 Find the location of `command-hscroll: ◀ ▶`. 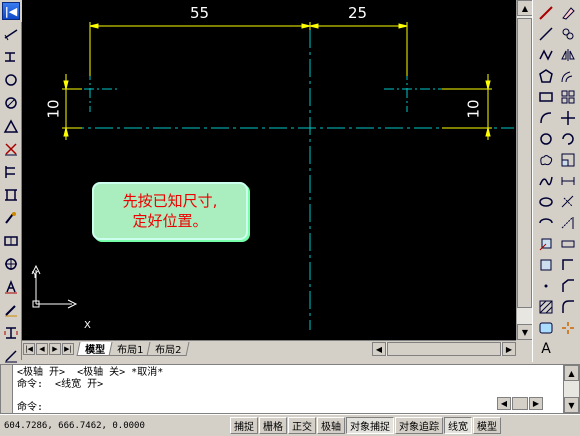

command-hscroll: ◀ ▶ is located at coordinates (521, 404).